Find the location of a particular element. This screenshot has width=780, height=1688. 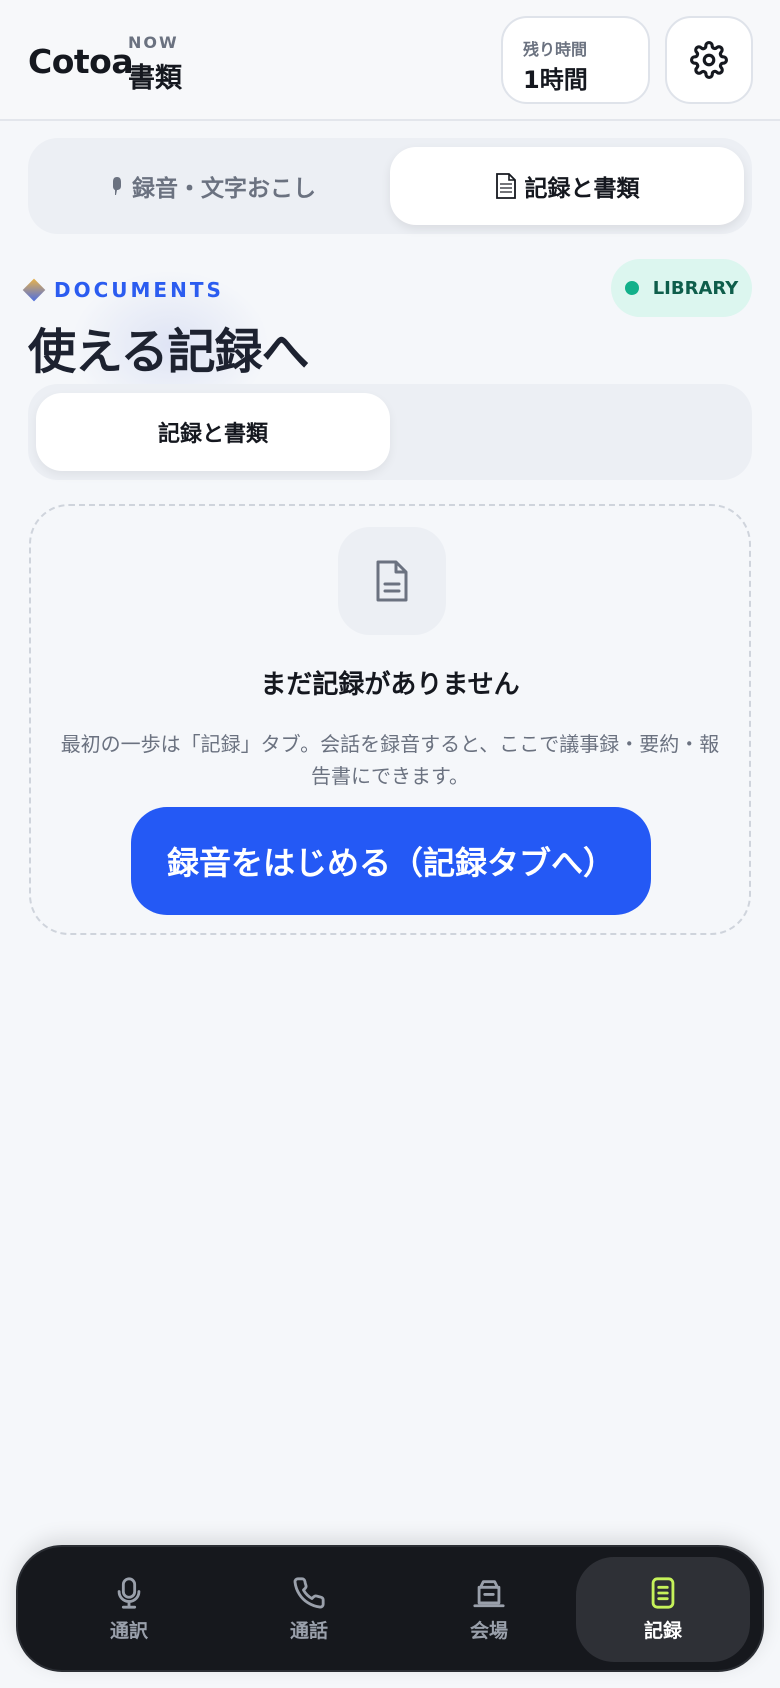

nav-label: 通訳 is located at coordinates (128, 1631).